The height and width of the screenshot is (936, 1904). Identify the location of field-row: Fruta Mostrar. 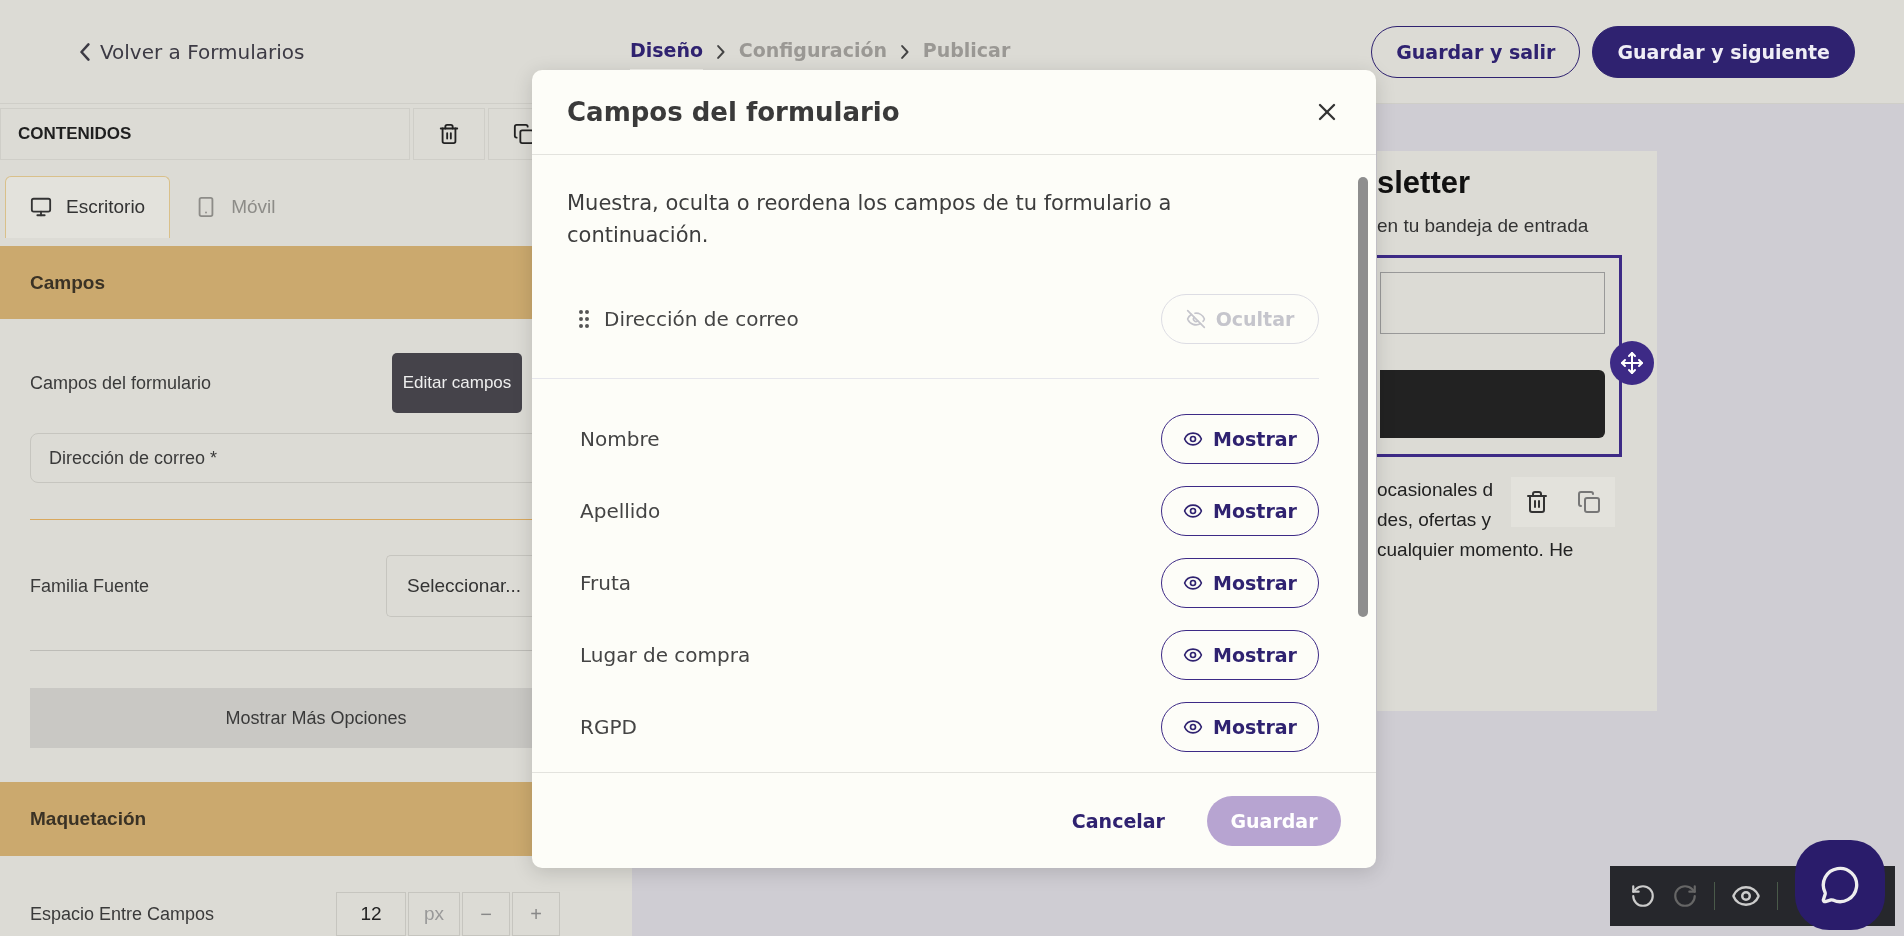
(925, 583).